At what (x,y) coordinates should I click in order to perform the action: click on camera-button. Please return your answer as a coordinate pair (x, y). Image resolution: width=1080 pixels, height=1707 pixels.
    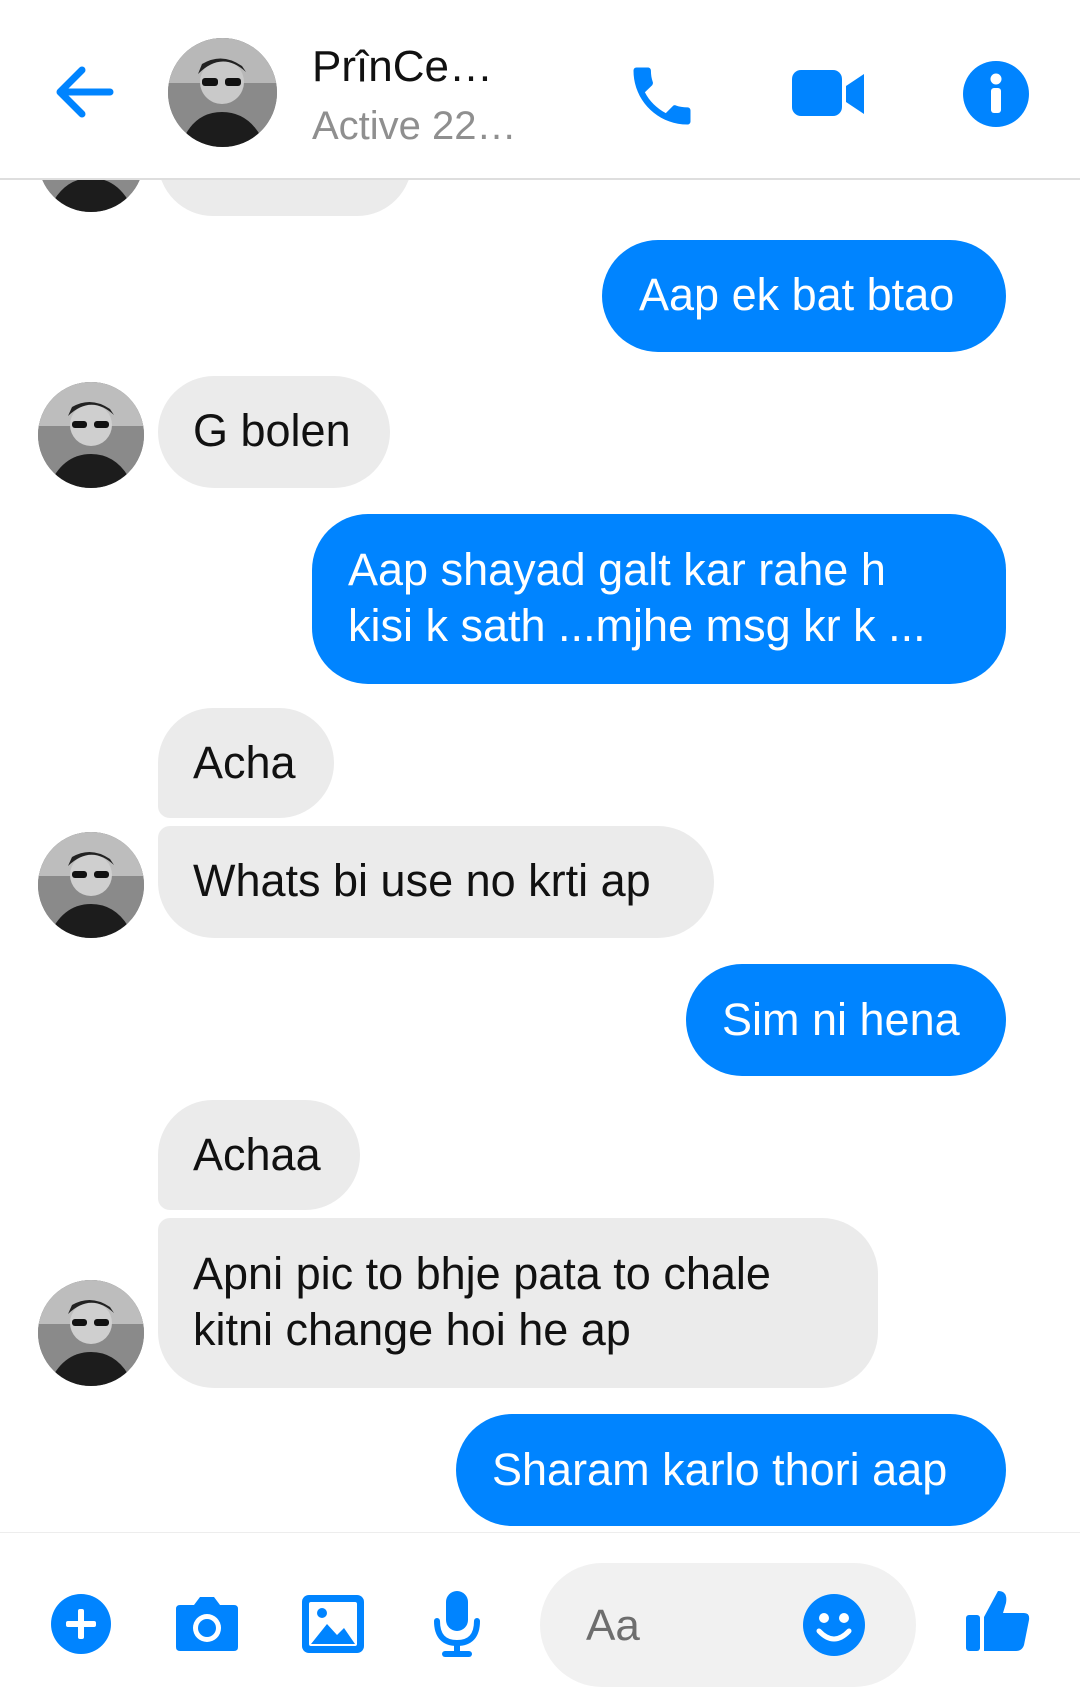
    Looking at the image, I should click on (207, 1626).